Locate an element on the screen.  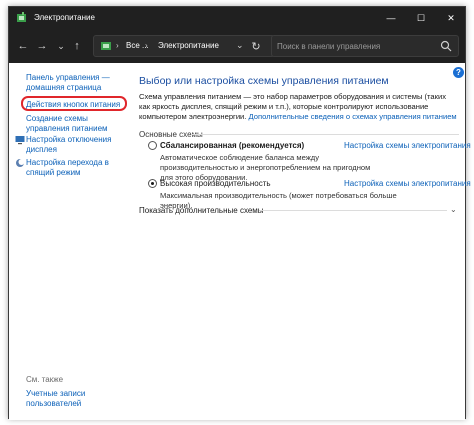
power-options-icon is located at coordinates (21, 17).